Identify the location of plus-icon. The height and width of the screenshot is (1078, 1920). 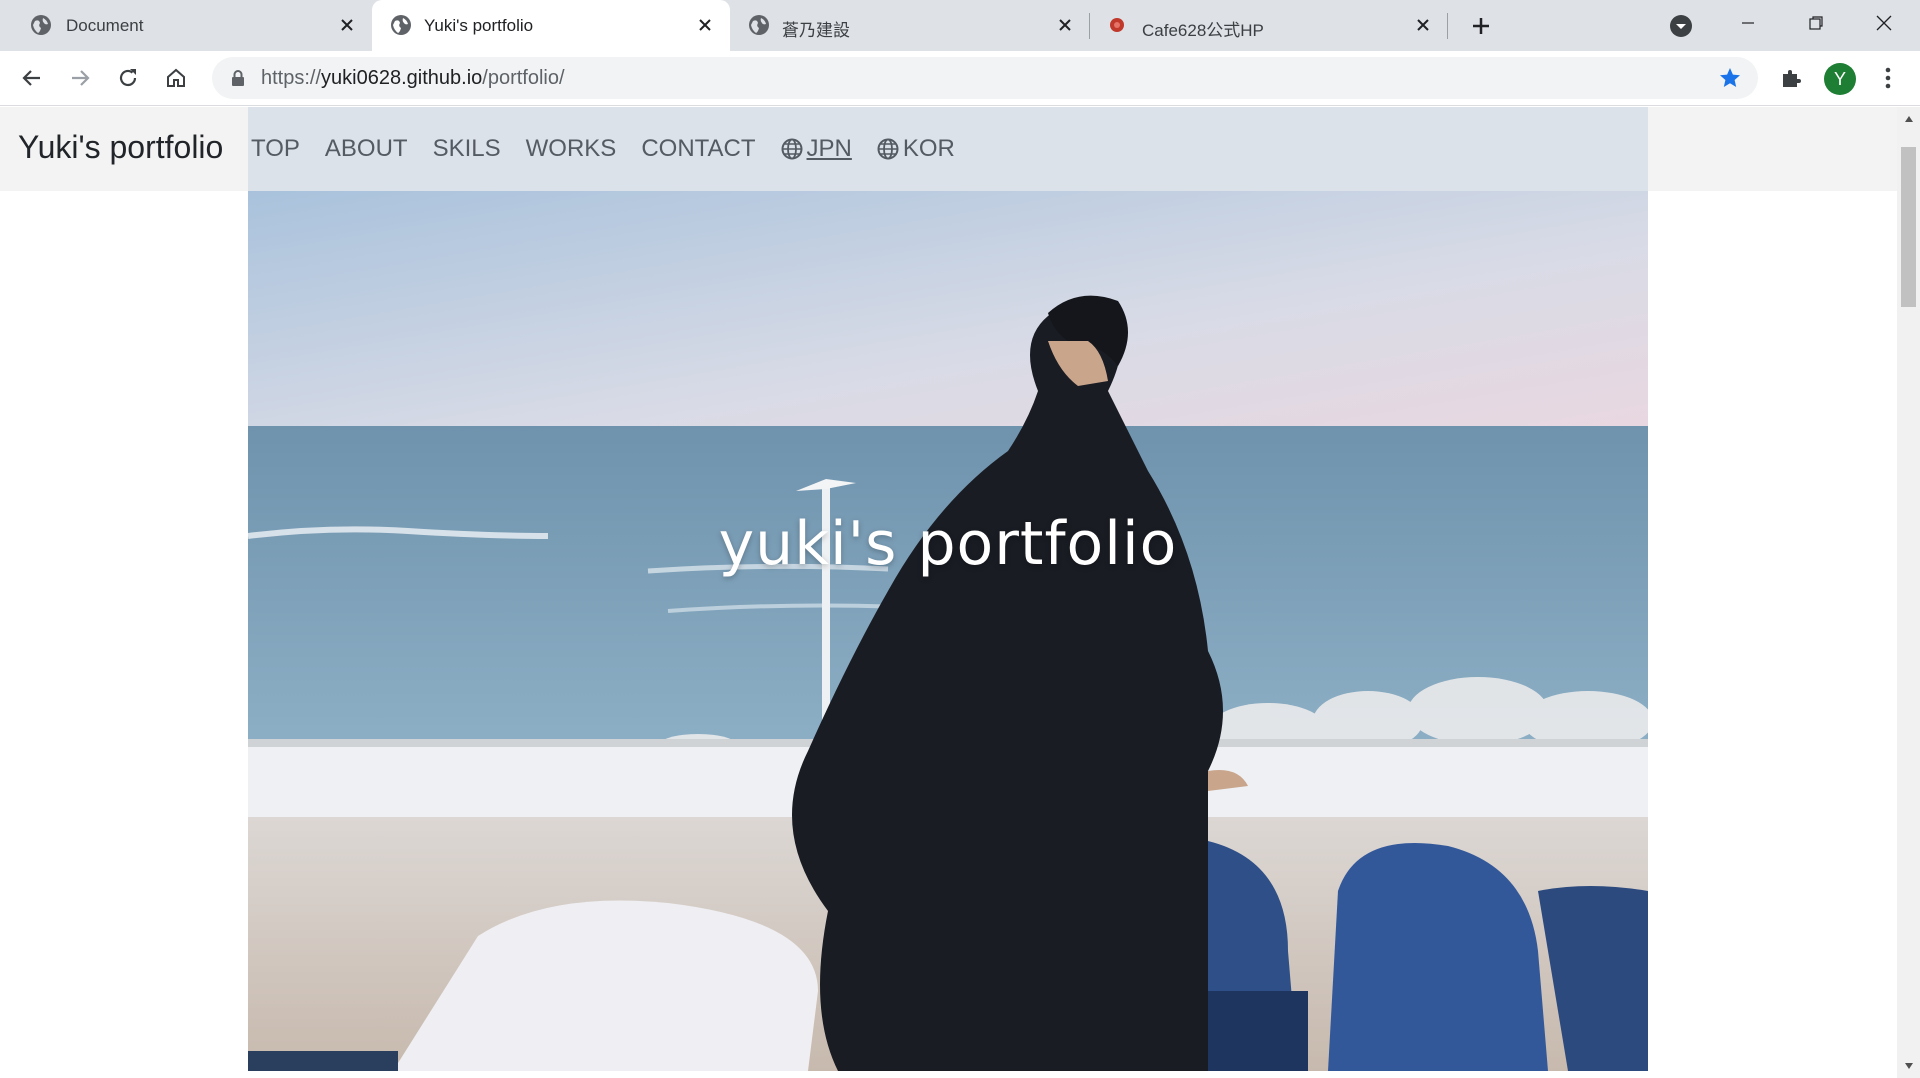
(1481, 26).